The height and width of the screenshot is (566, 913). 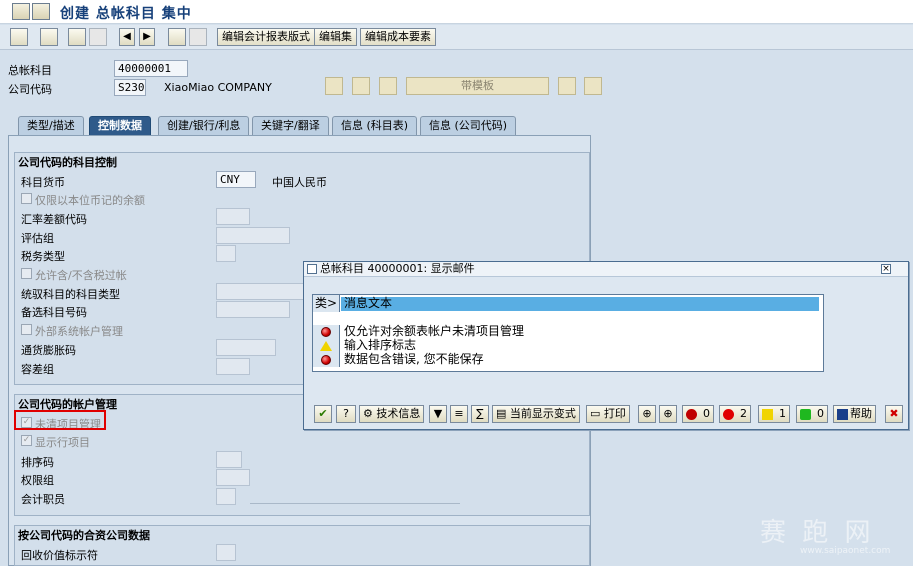 I want to click on sort-key-field, so click(x=229, y=459).